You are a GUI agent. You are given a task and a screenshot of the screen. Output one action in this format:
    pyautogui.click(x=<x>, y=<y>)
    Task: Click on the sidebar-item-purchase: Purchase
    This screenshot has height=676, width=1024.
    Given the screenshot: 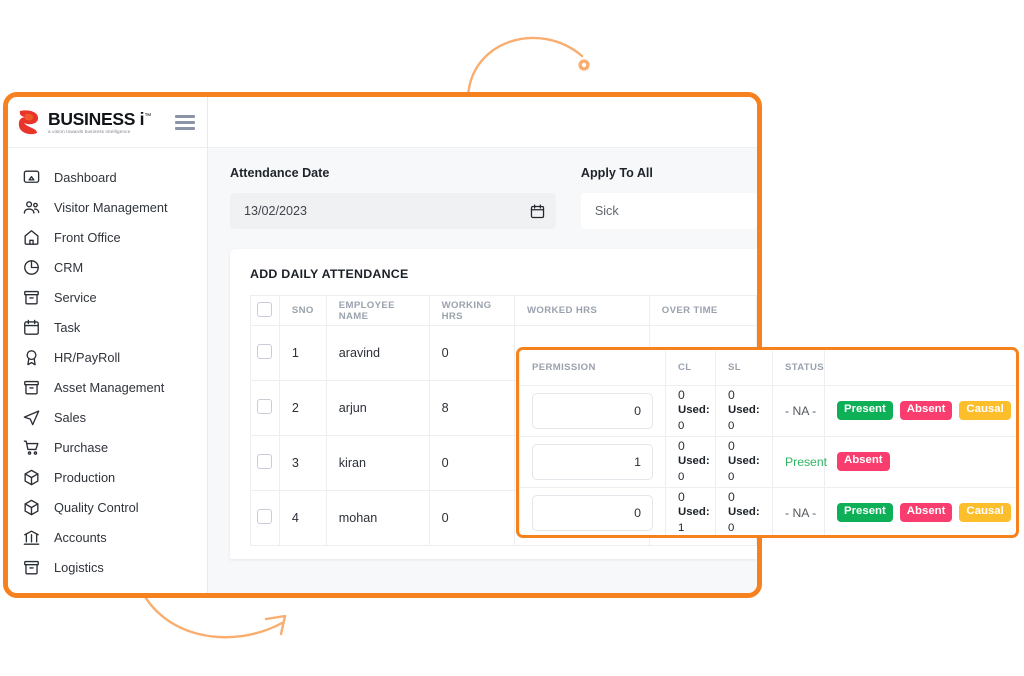 What is the action you would take?
    pyautogui.click(x=107, y=447)
    